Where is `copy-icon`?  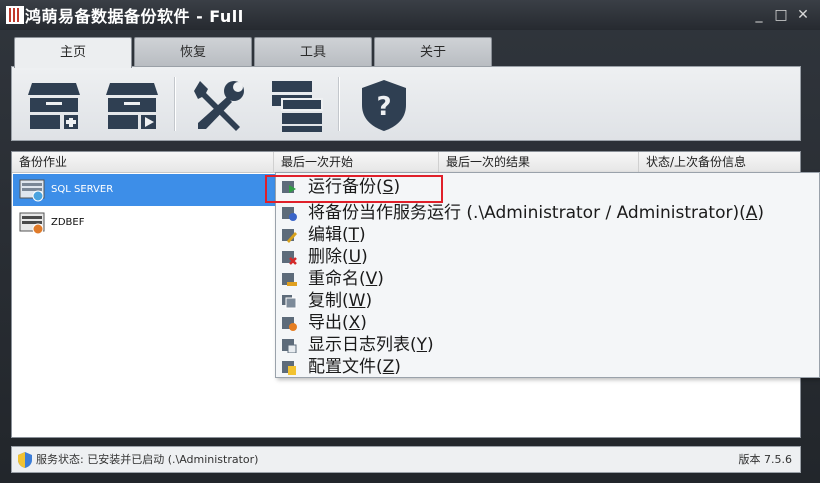 copy-icon is located at coordinates (289, 302).